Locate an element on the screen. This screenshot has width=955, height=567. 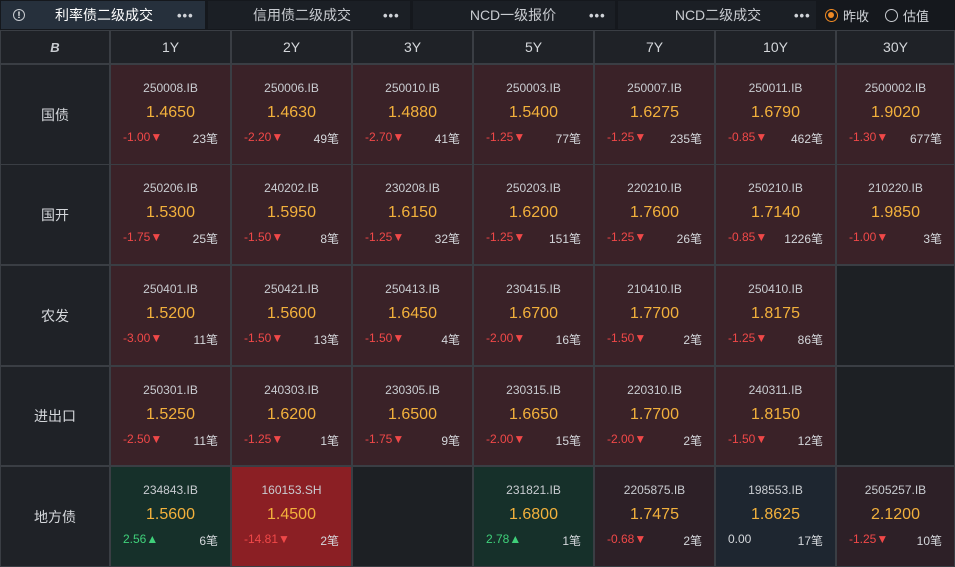
yield-change: -2.00▼ is located at coordinates (506, 338).